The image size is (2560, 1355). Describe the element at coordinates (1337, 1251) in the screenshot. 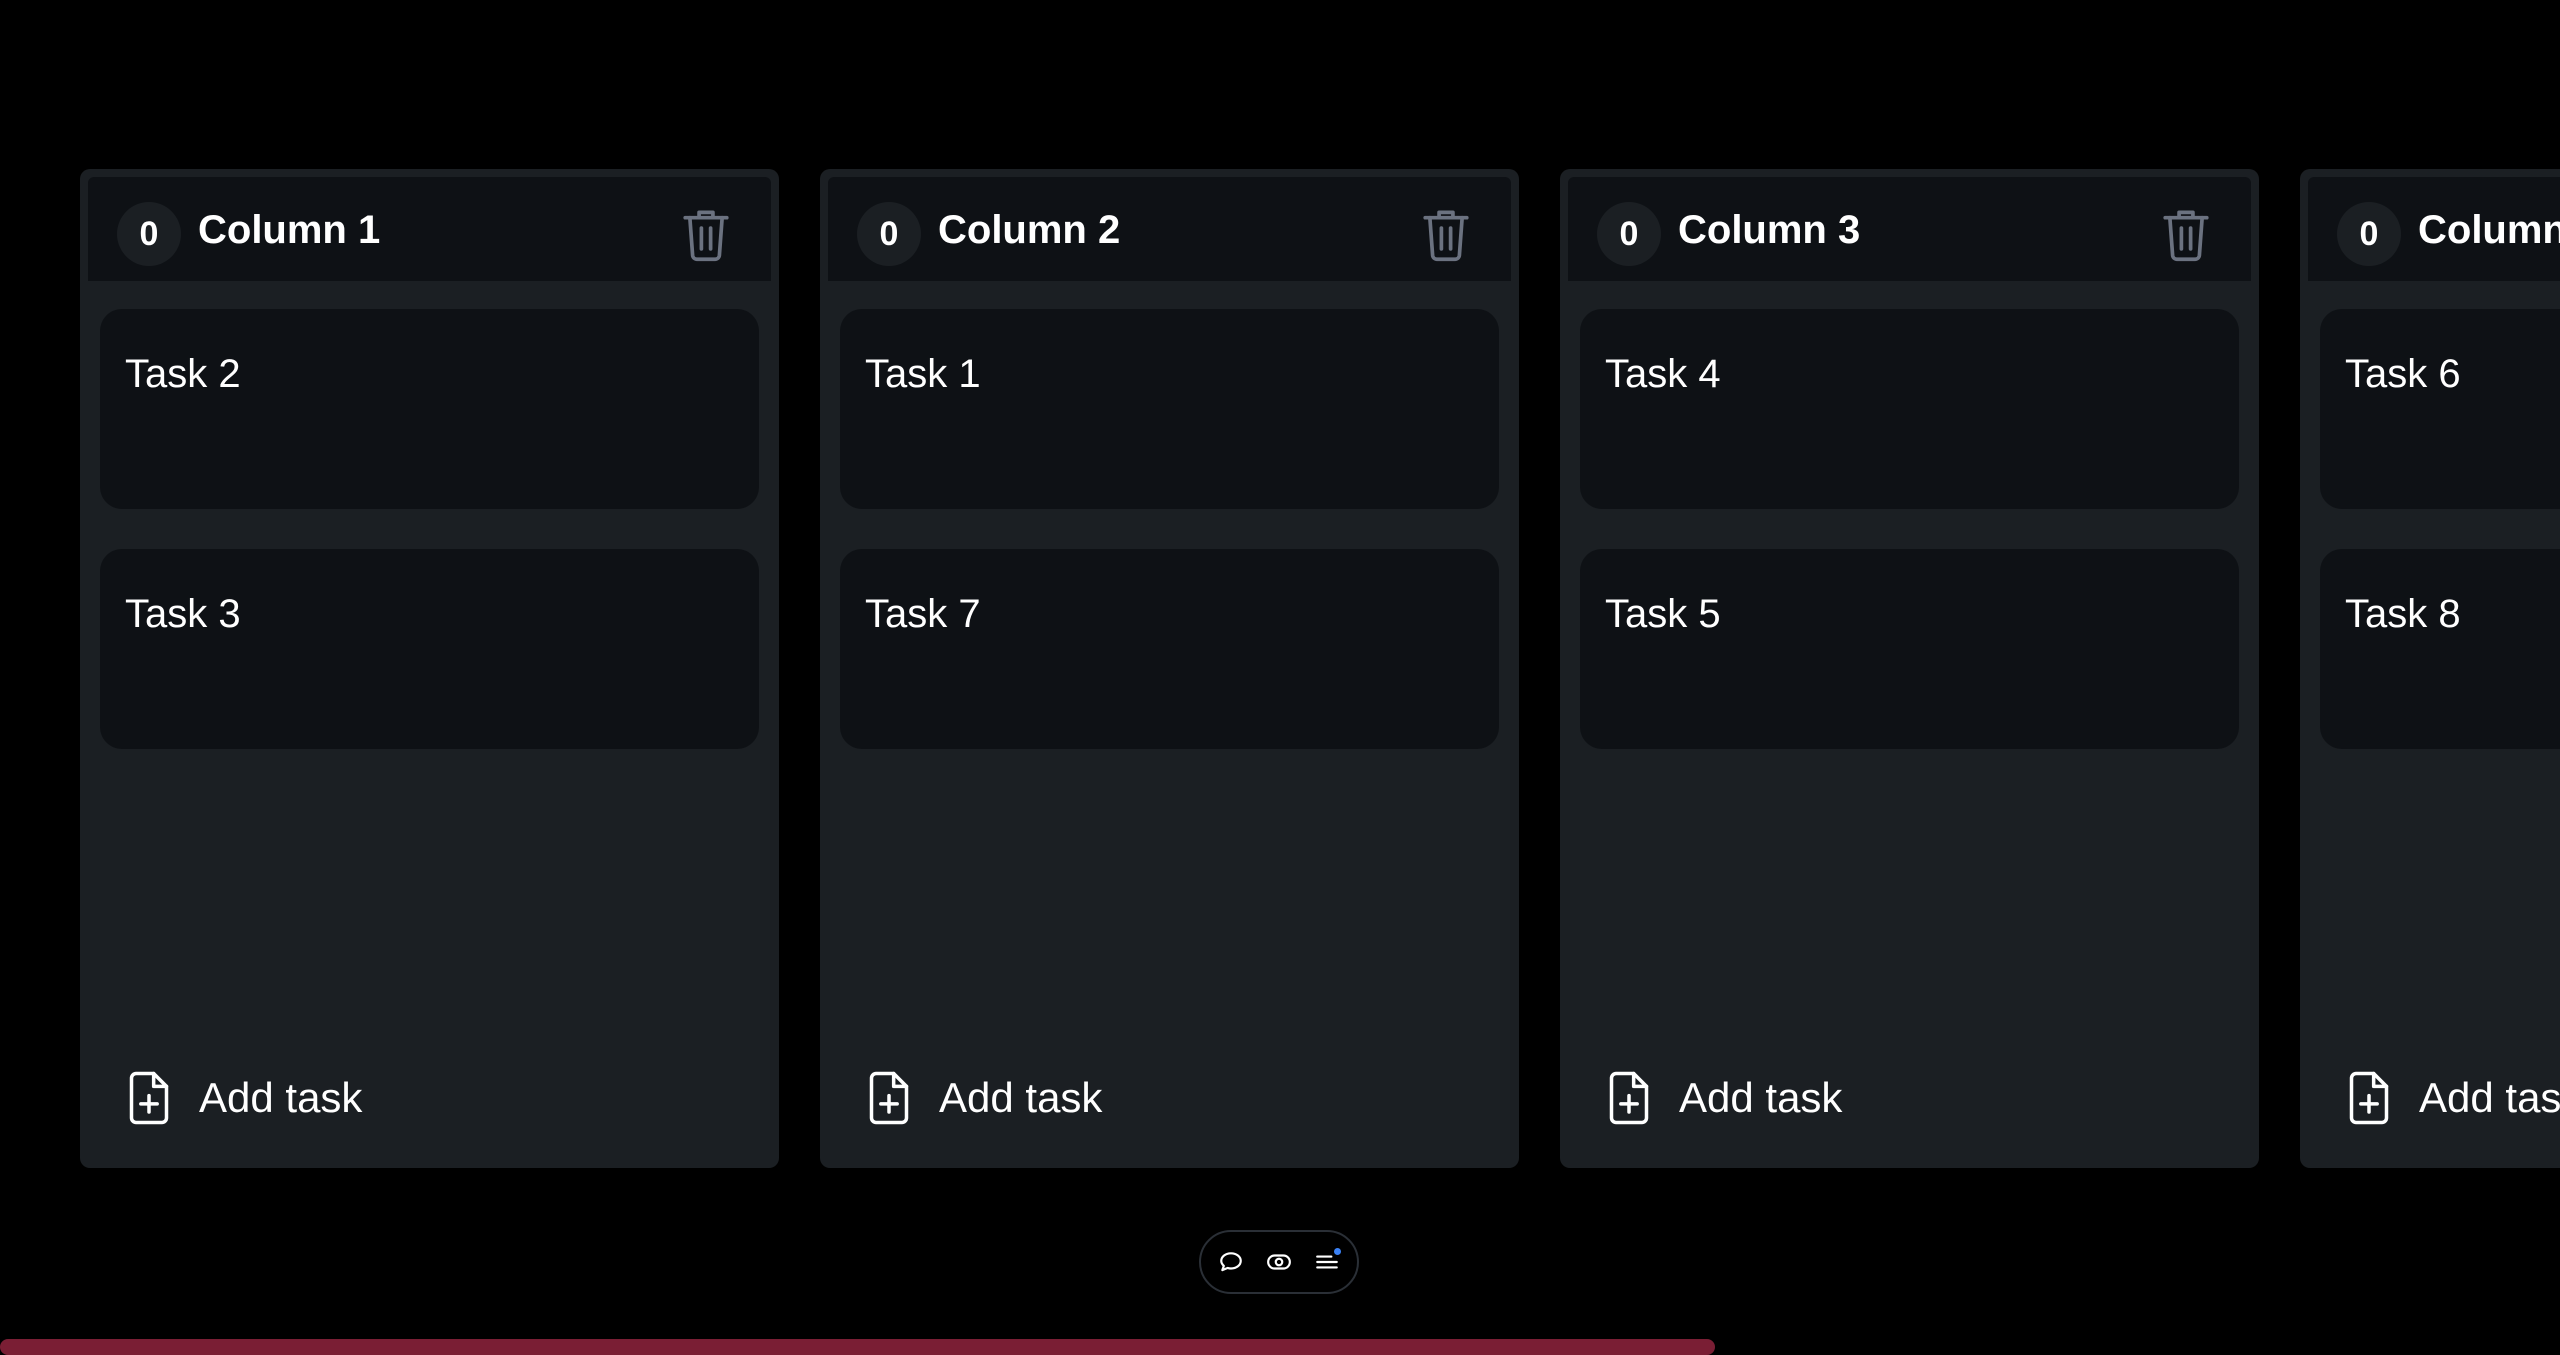

I see `notification-dot` at that location.